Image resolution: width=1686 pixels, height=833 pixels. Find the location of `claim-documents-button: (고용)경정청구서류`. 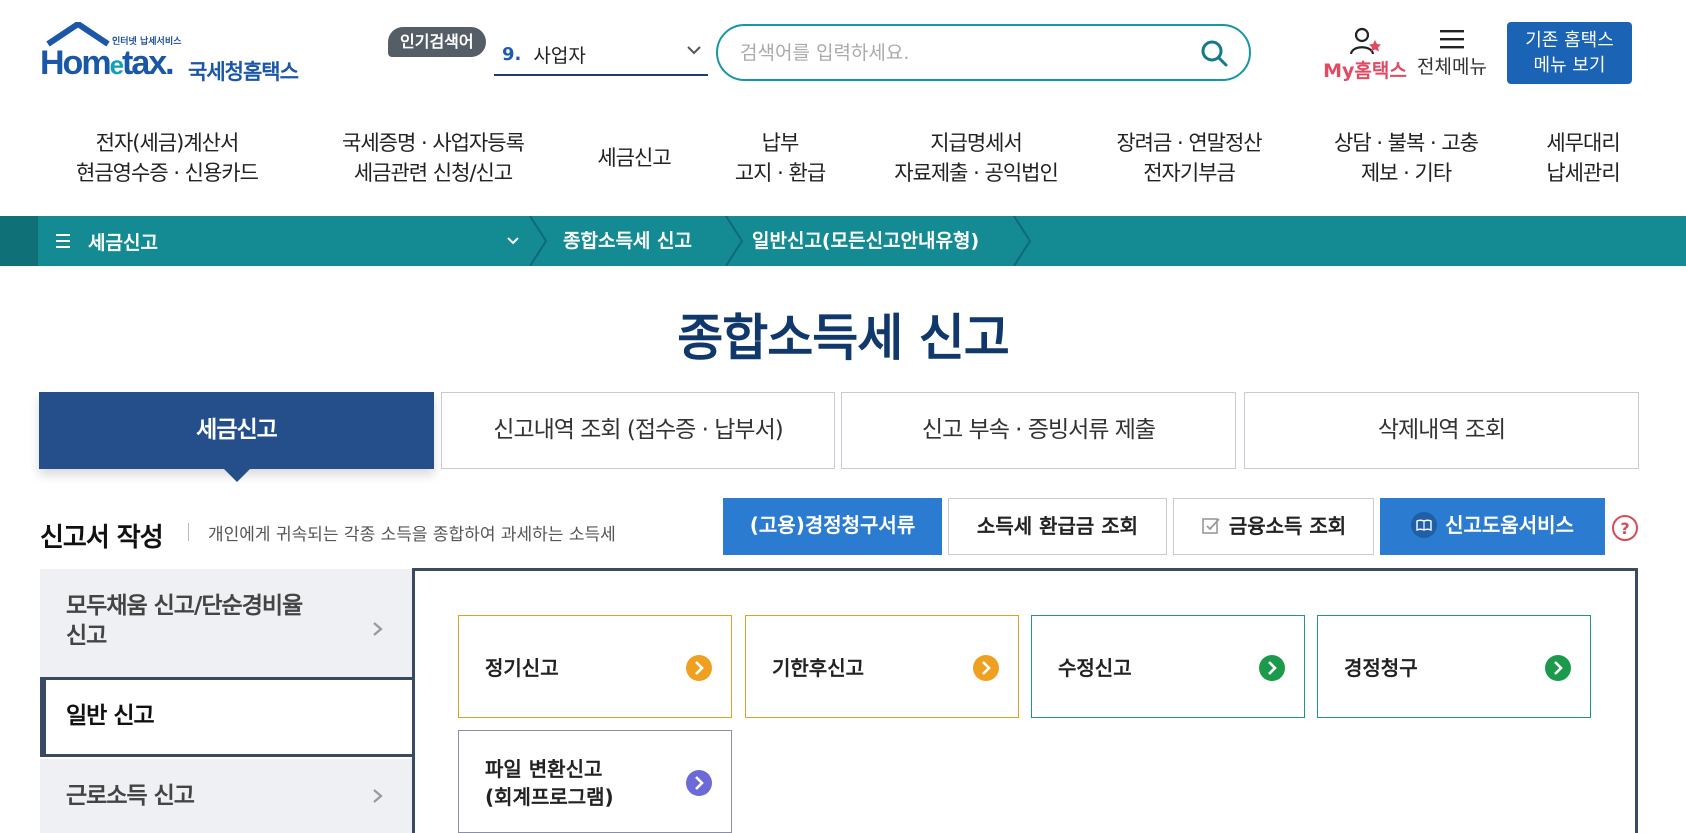

claim-documents-button: (고용)경정청구서류 is located at coordinates (832, 526).